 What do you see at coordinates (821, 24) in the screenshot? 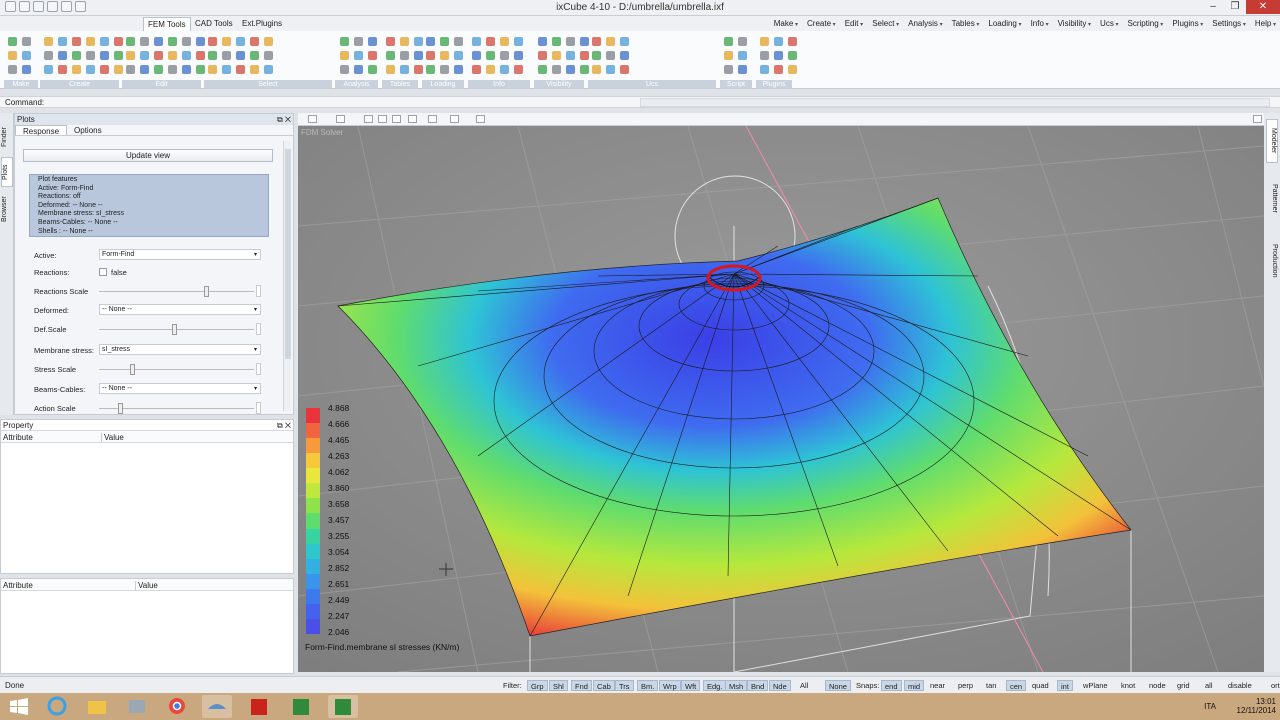
I see `menu-create: Create` at bounding box center [821, 24].